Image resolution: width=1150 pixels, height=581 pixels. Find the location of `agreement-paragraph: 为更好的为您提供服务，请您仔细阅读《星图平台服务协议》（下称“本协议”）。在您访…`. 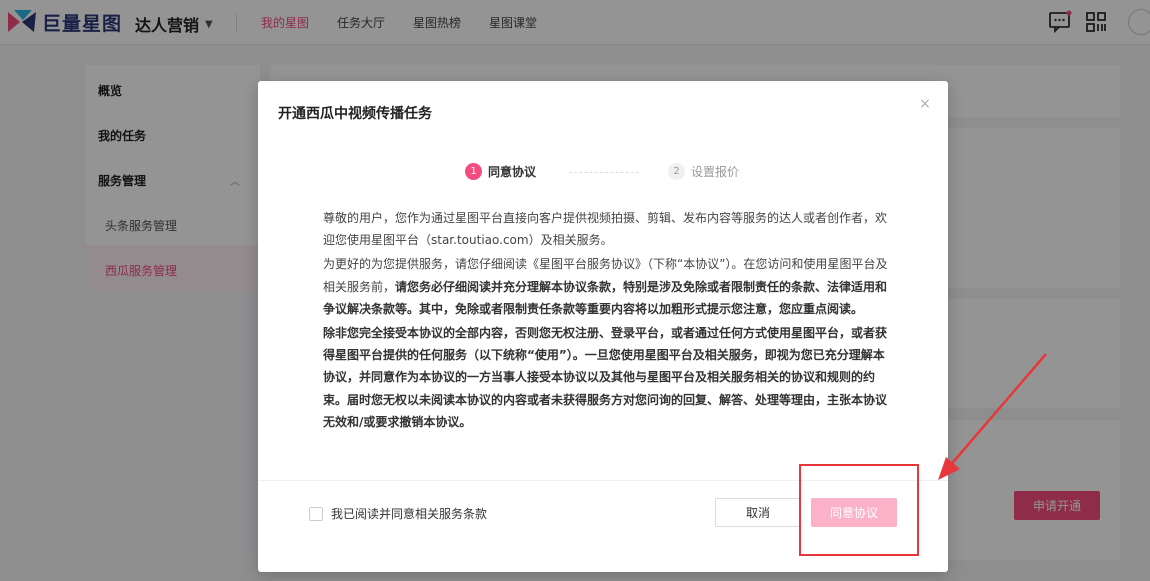

agreement-paragraph: 为更好的为您提供服务，请您仔细阅读《星图平台服务协议》（下称“本协议”）。在您访… is located at coordinates (605, 286).